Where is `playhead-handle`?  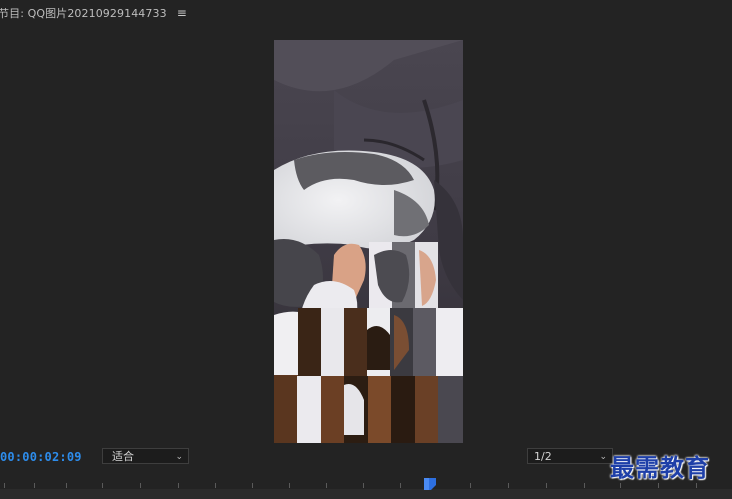
playhead-handle is located at coordinates (431, 483).